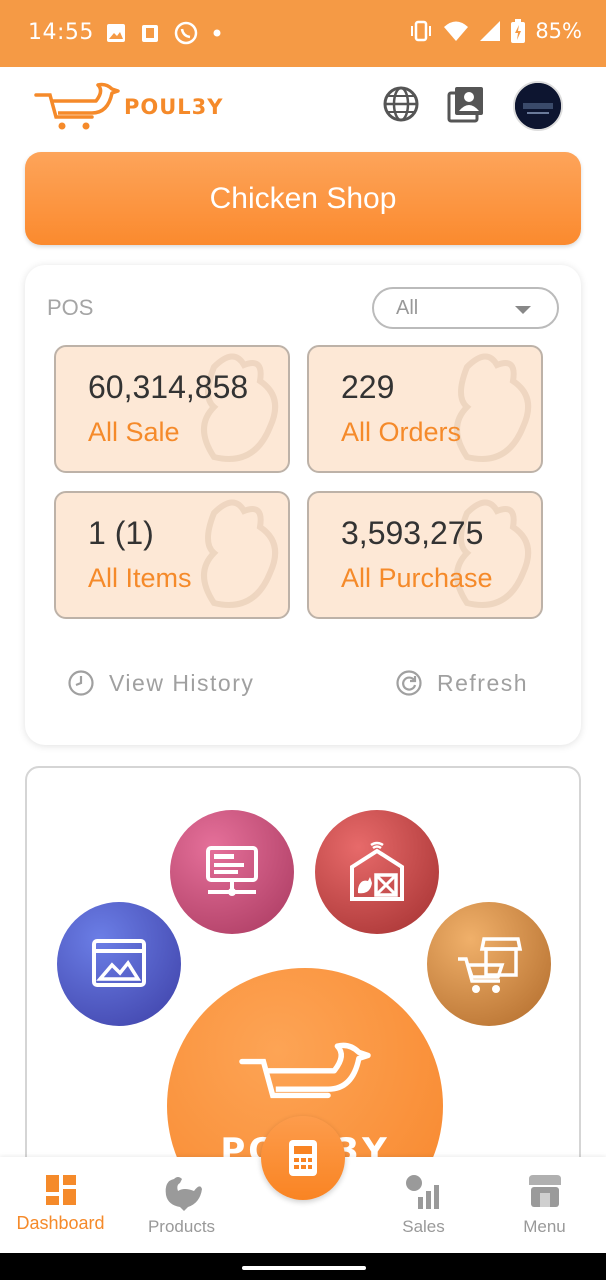  I want to click on pos-filter-value: All, so click(407, 308).